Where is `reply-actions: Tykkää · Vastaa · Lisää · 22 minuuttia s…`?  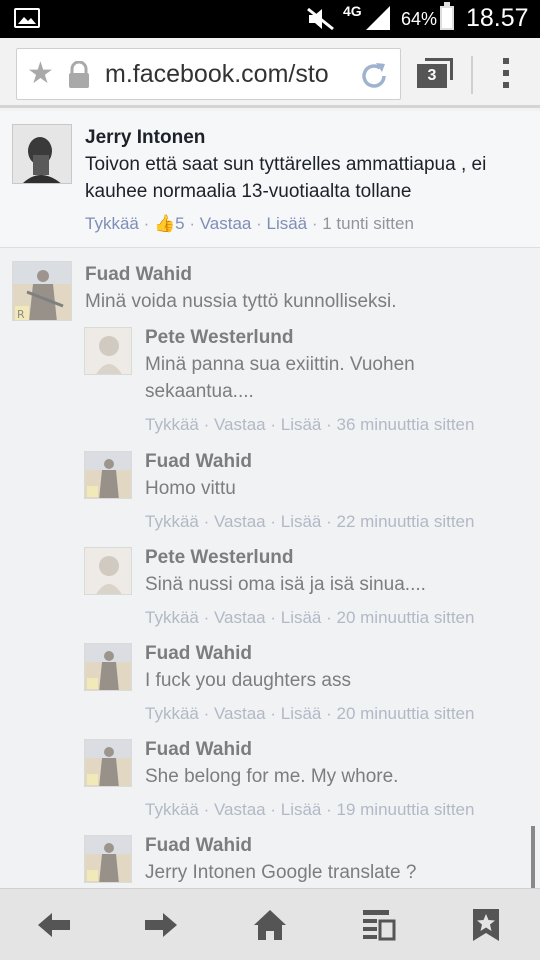
reply-actions: Tykkää · Vastaa · Lisää · 22 minuuttia s… is located at coordinates (310, 521).